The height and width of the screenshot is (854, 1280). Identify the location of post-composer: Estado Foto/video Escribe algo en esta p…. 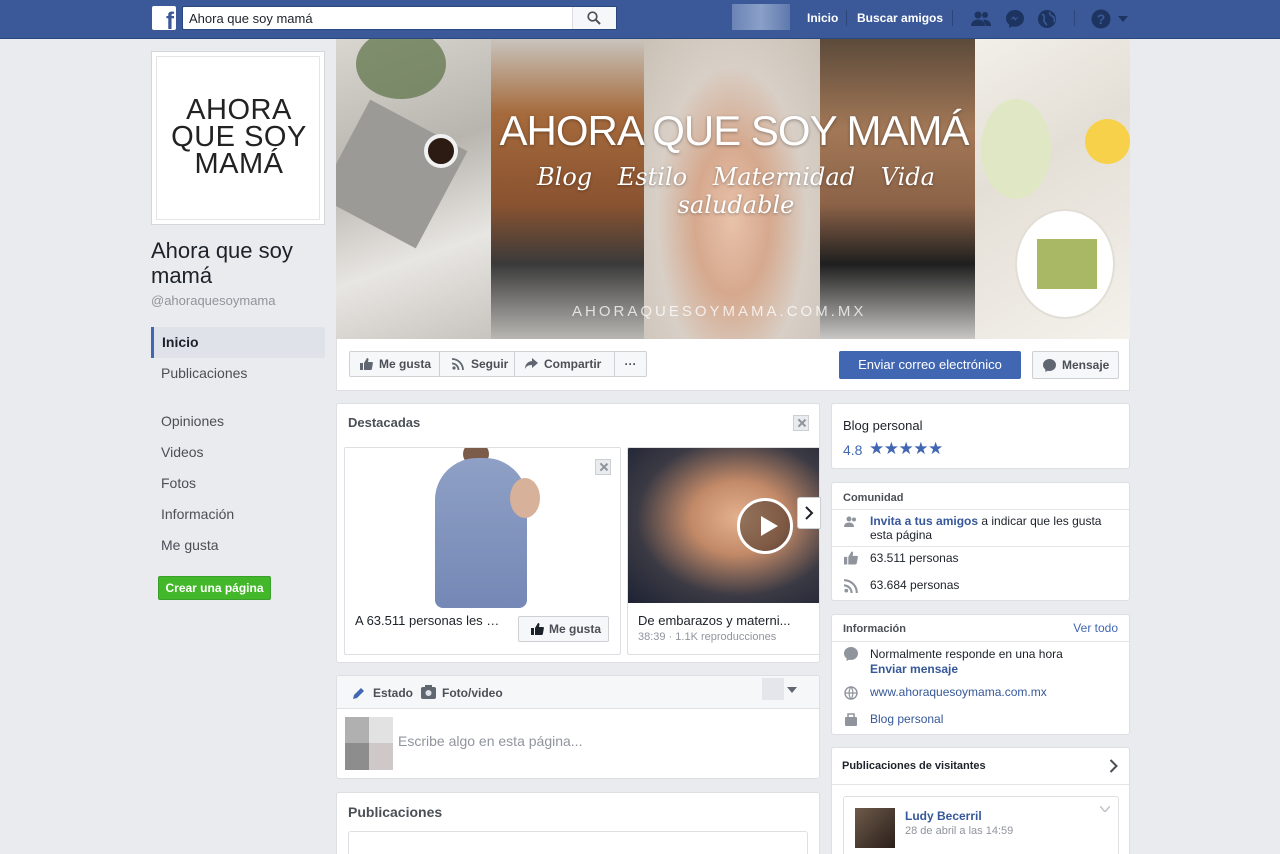
(578, 727).